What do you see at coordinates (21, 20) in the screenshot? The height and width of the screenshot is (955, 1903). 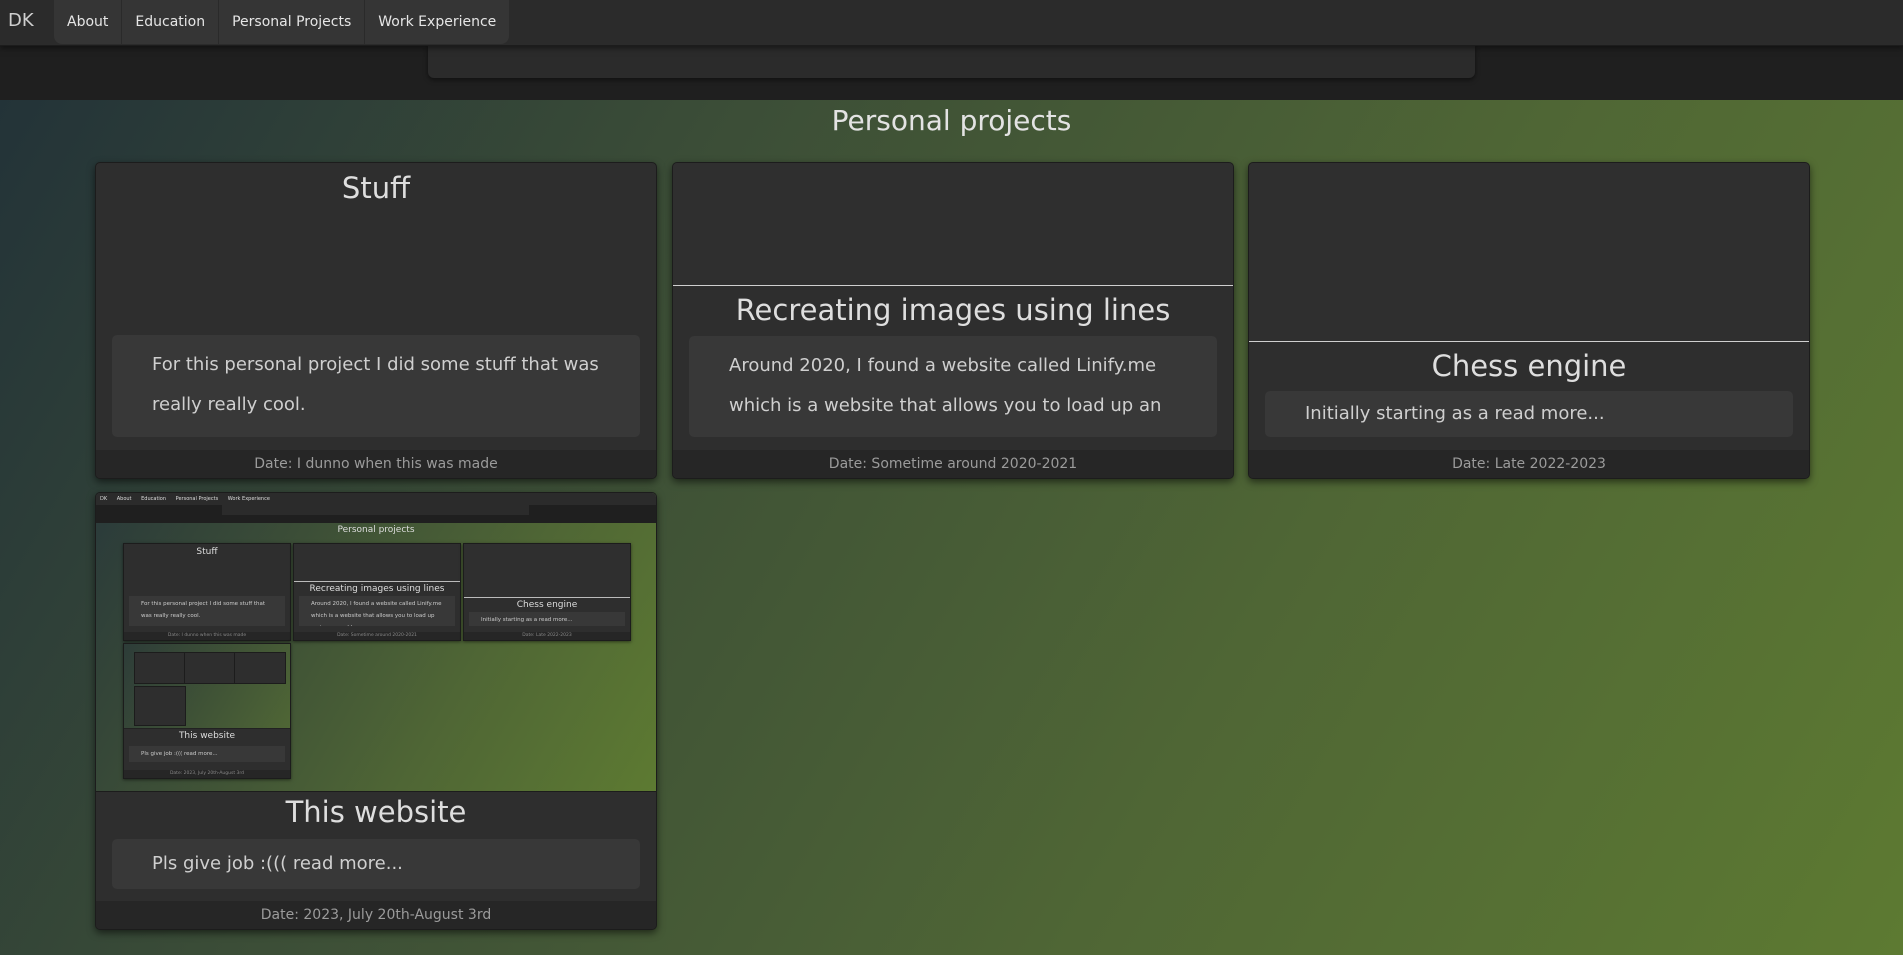 I see `site-logo: DK` at bounding box center [21, 20].